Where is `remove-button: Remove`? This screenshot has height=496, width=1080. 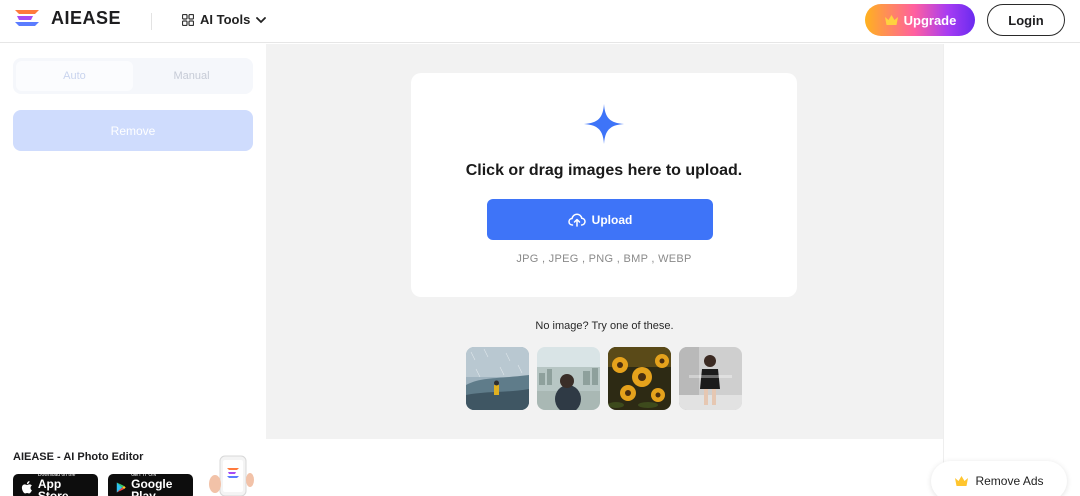
remove-button: Remove is located at coordinates (133, 130).